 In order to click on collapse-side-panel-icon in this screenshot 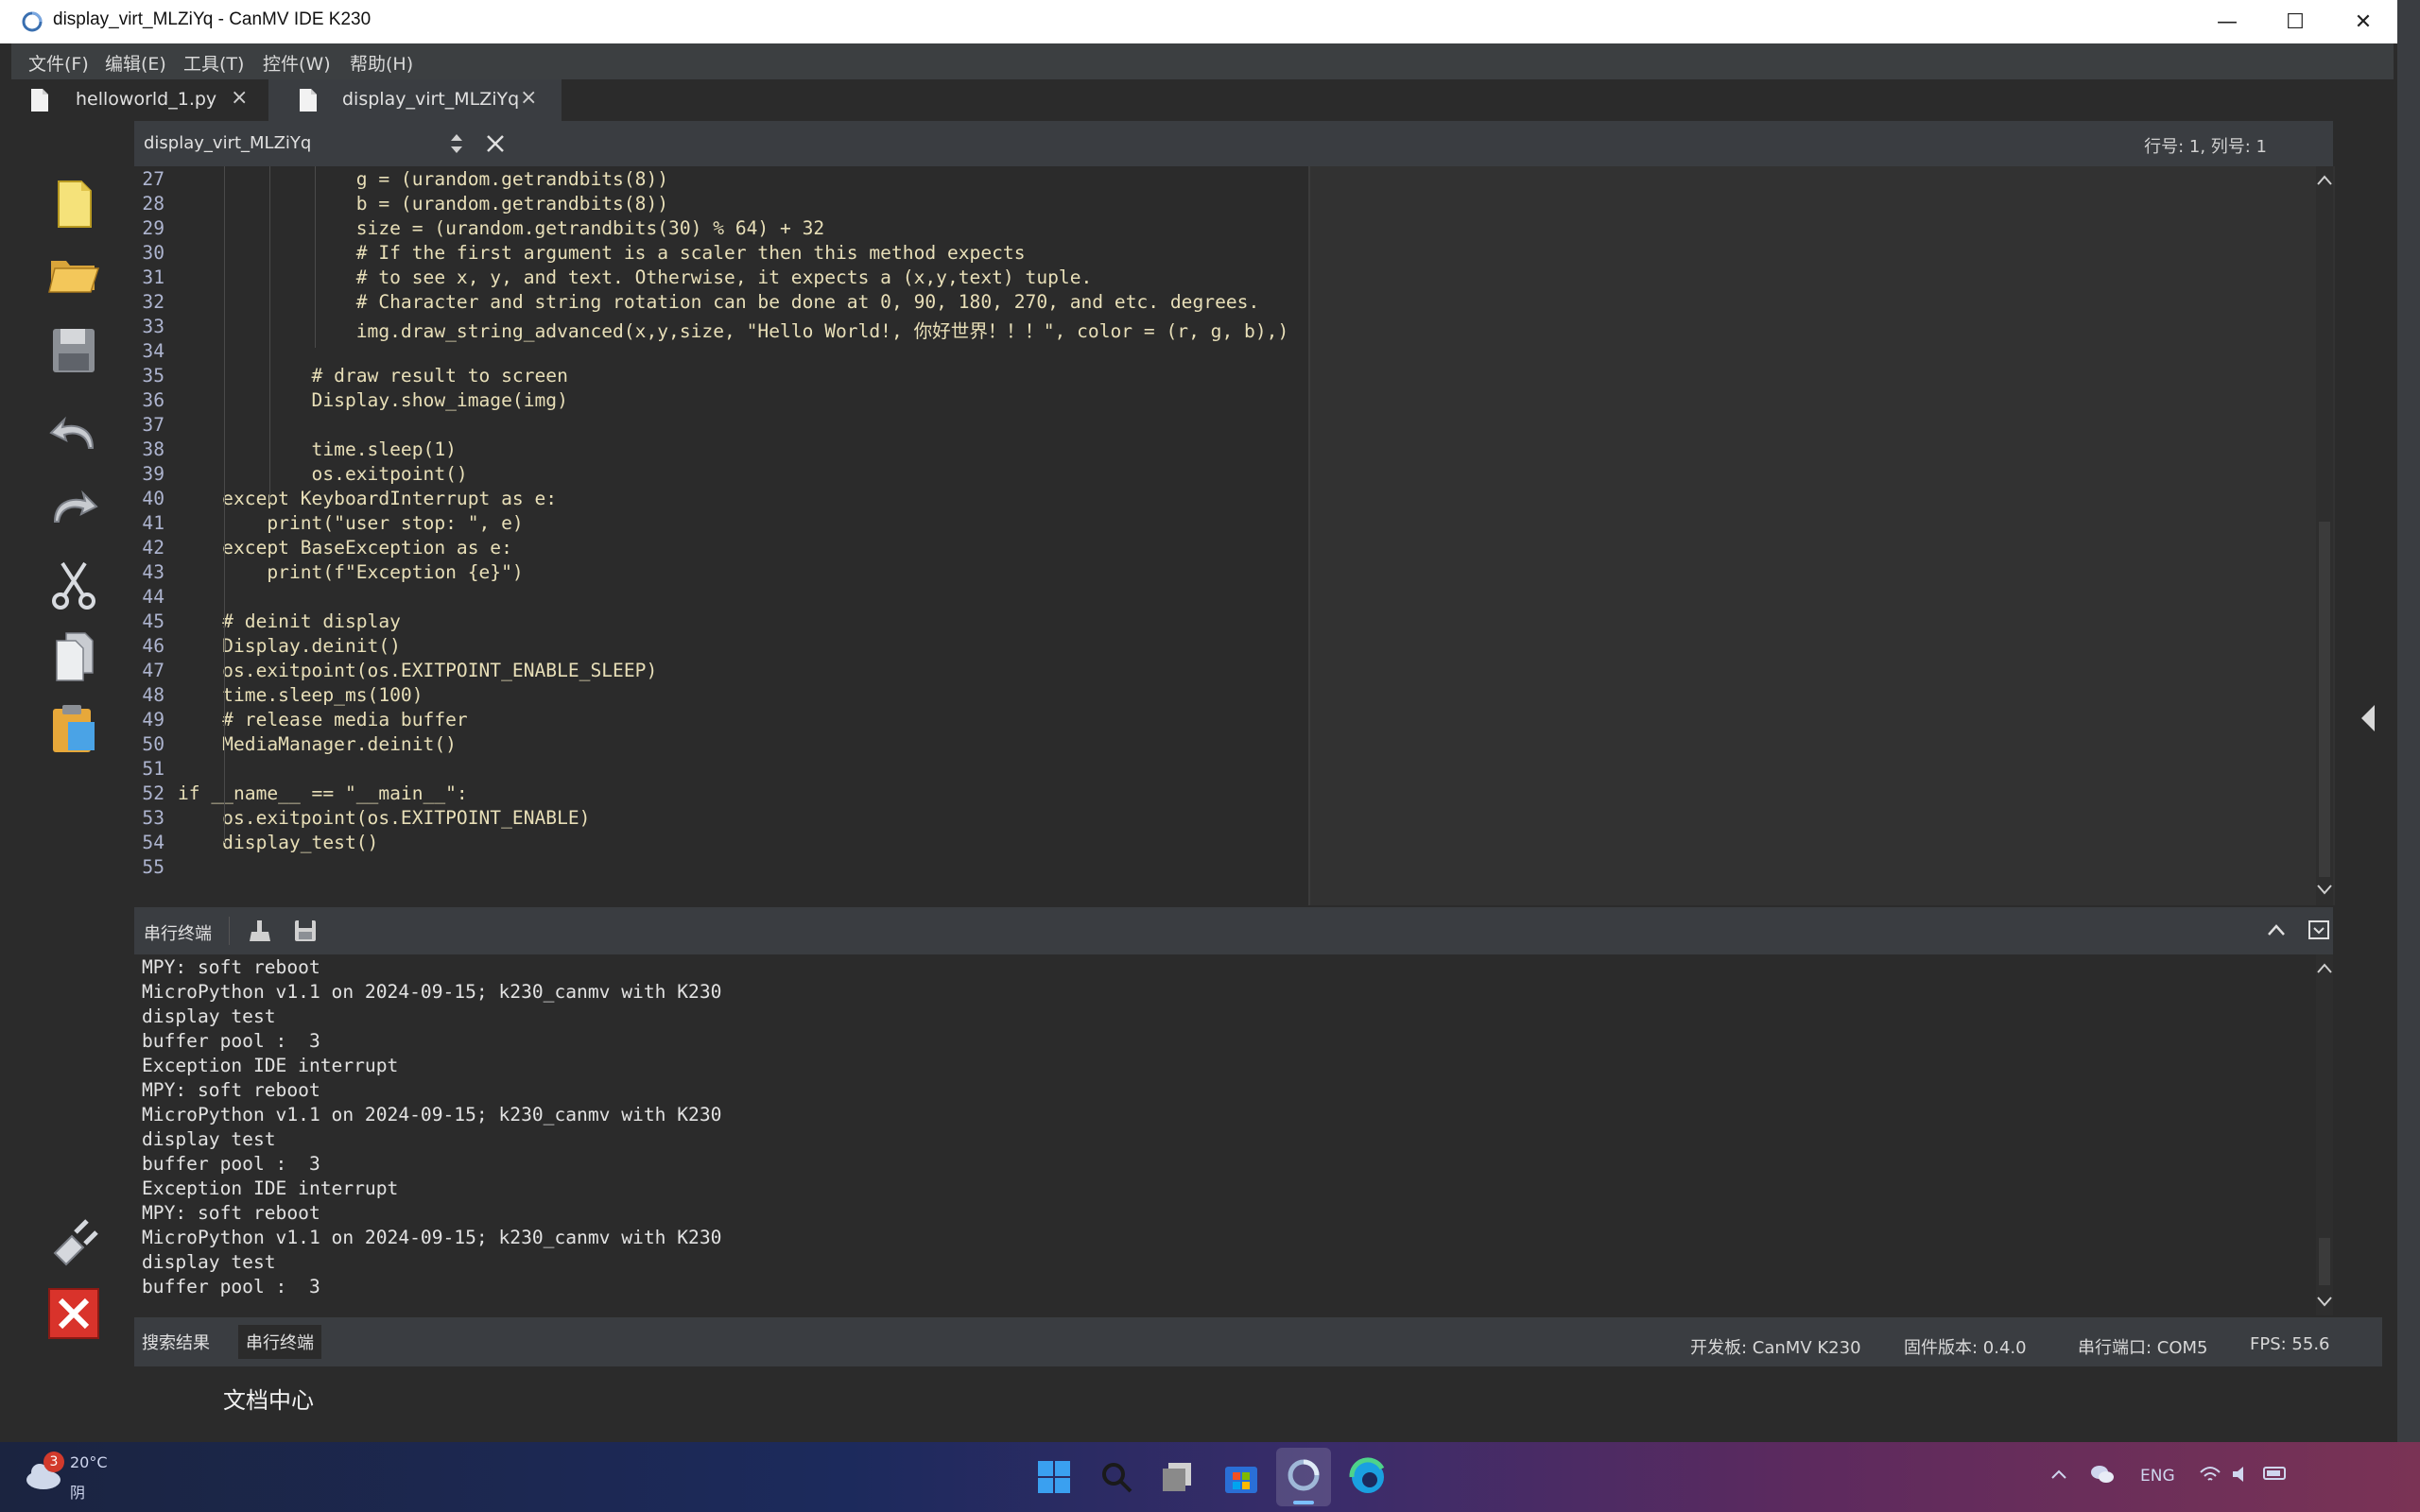, I will do `click(2368, 718)`.